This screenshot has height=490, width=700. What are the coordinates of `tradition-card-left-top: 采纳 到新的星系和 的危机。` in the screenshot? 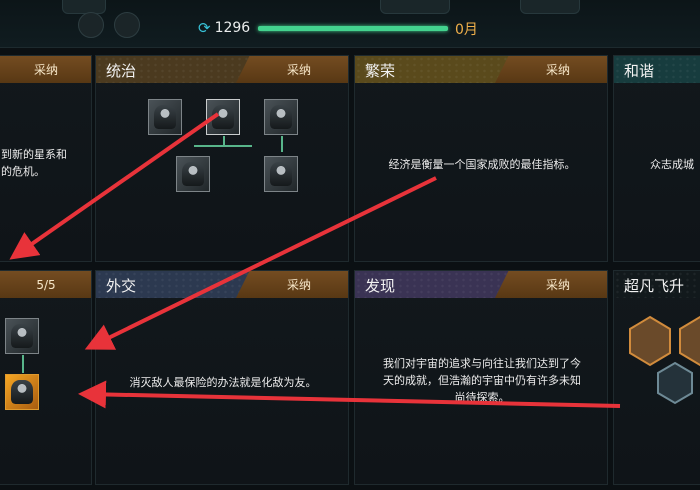 It's located at (46, 158).